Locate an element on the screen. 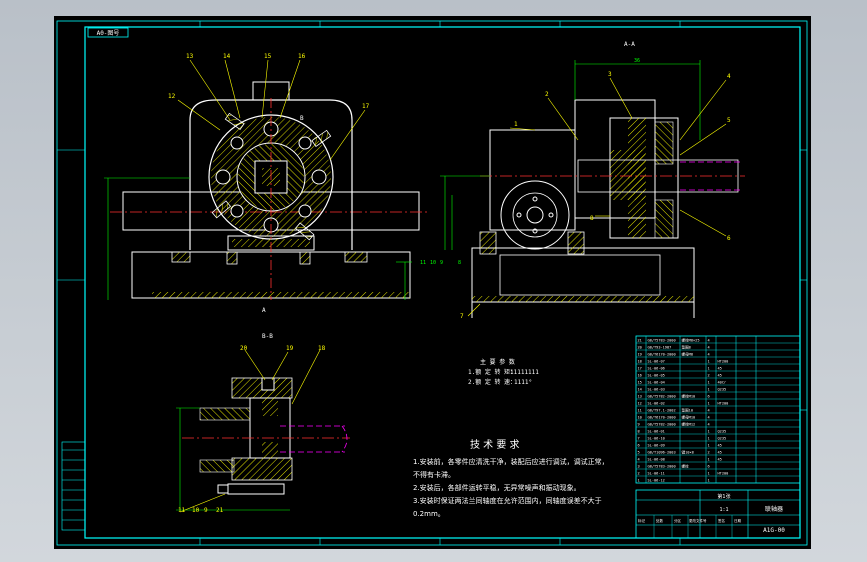 The width and height of the screenshot is (867, 562). balloon-21: 21 is located at coordinates (220, 510).